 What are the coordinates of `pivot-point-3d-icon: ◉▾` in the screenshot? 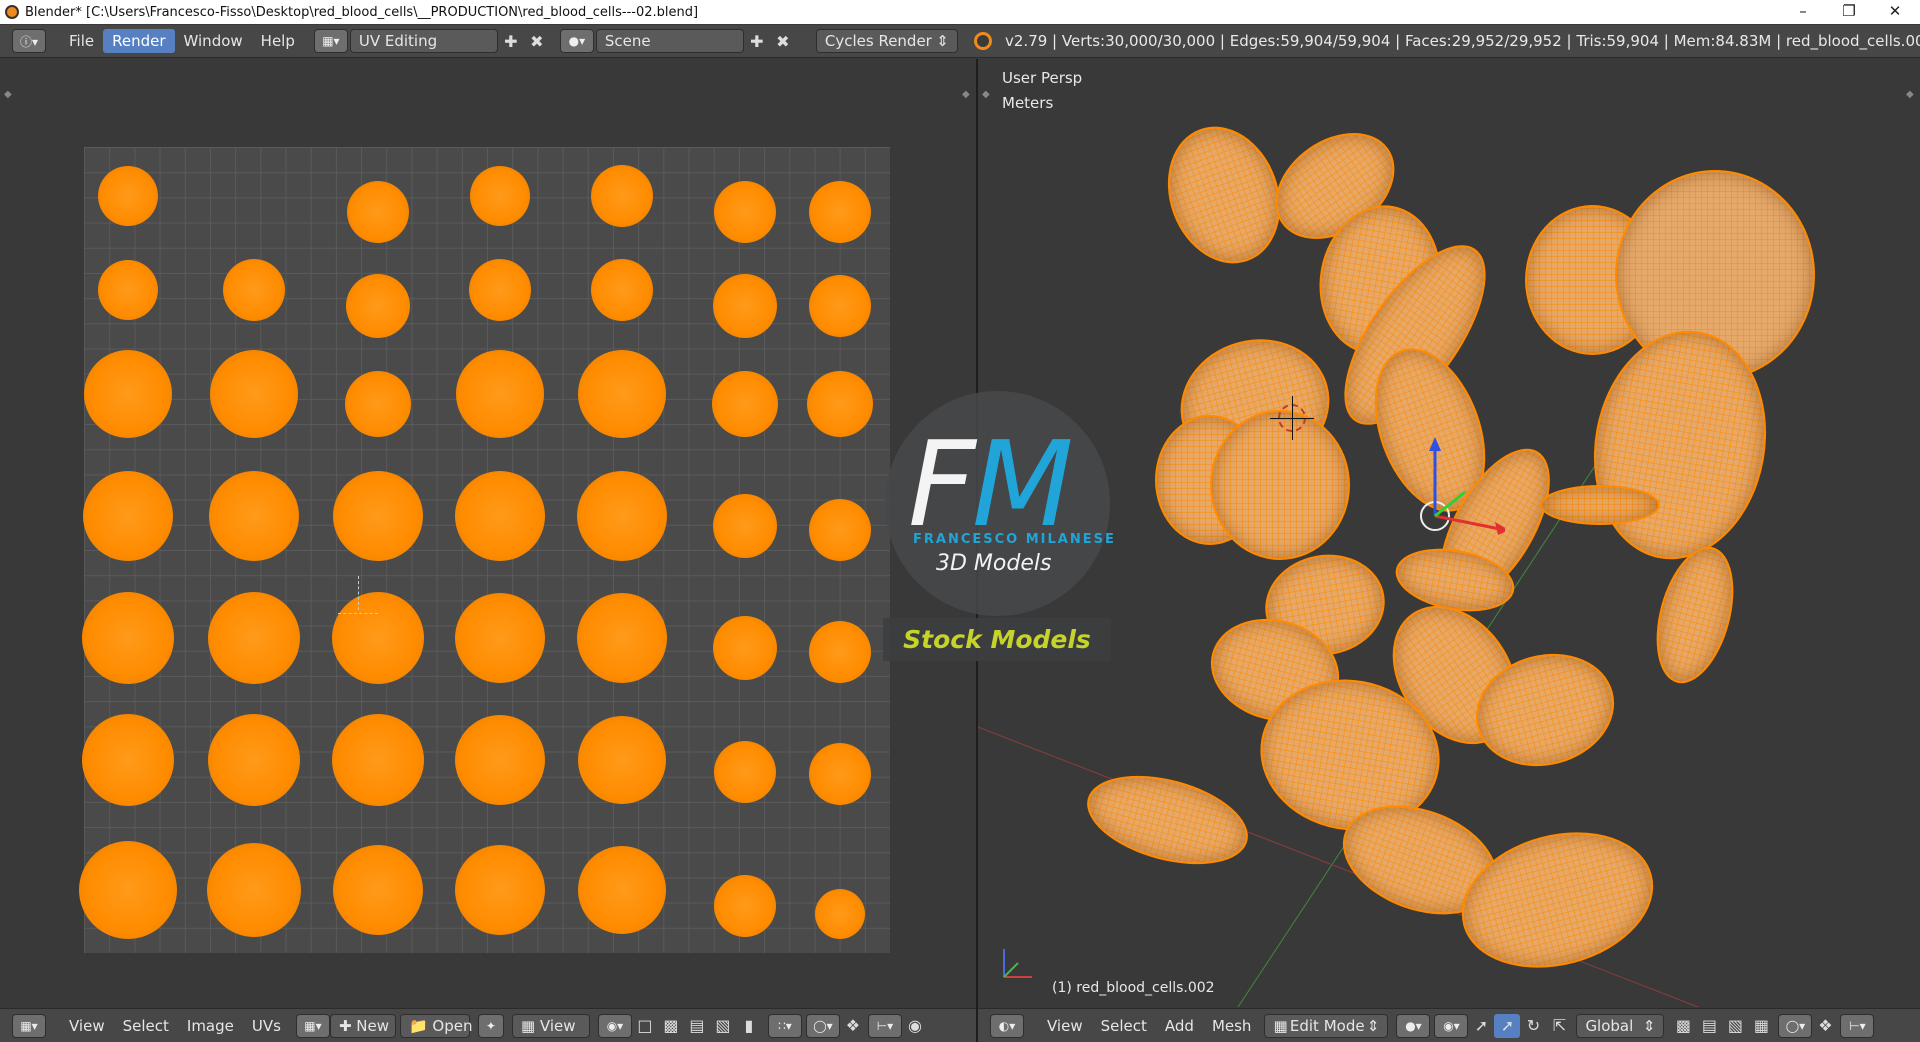 It's located at (1451, 1025).